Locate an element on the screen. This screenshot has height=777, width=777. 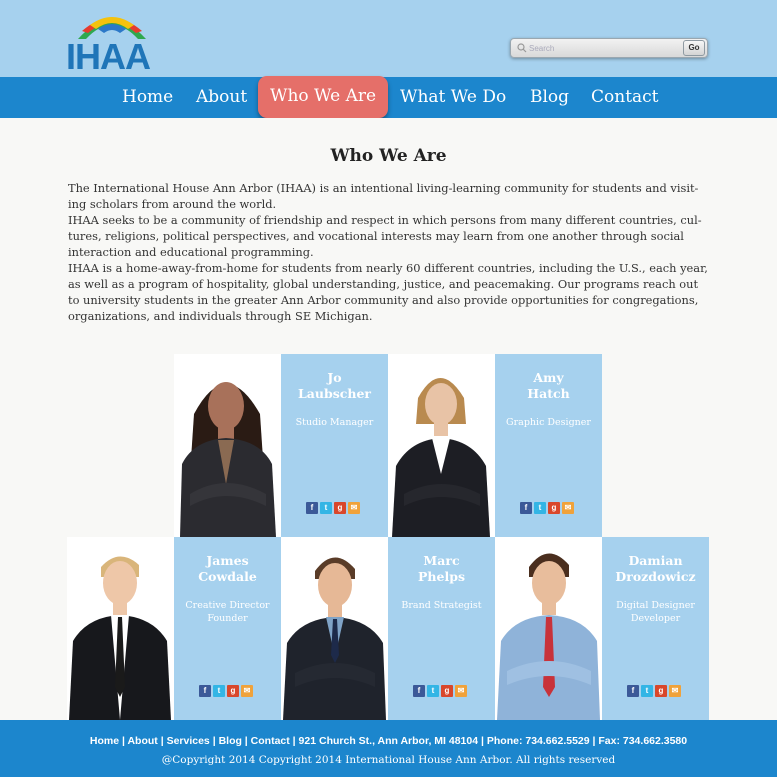
logo-text: IHAA is located at coordinates (108, 56).